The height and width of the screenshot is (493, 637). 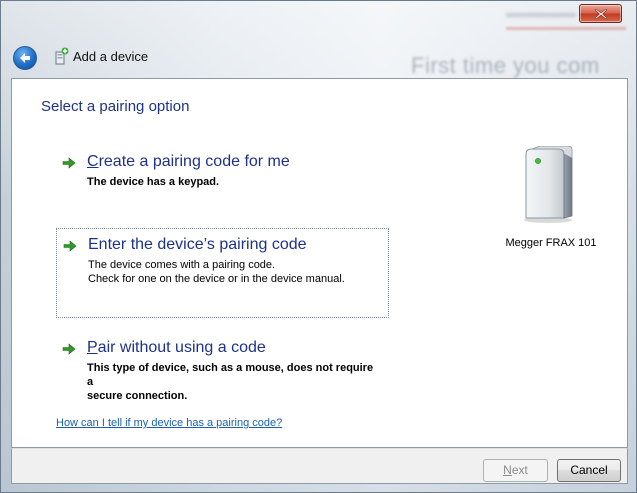 I want to click on option-title: Enter the device’s pairing code, so click(x=197, y=244).